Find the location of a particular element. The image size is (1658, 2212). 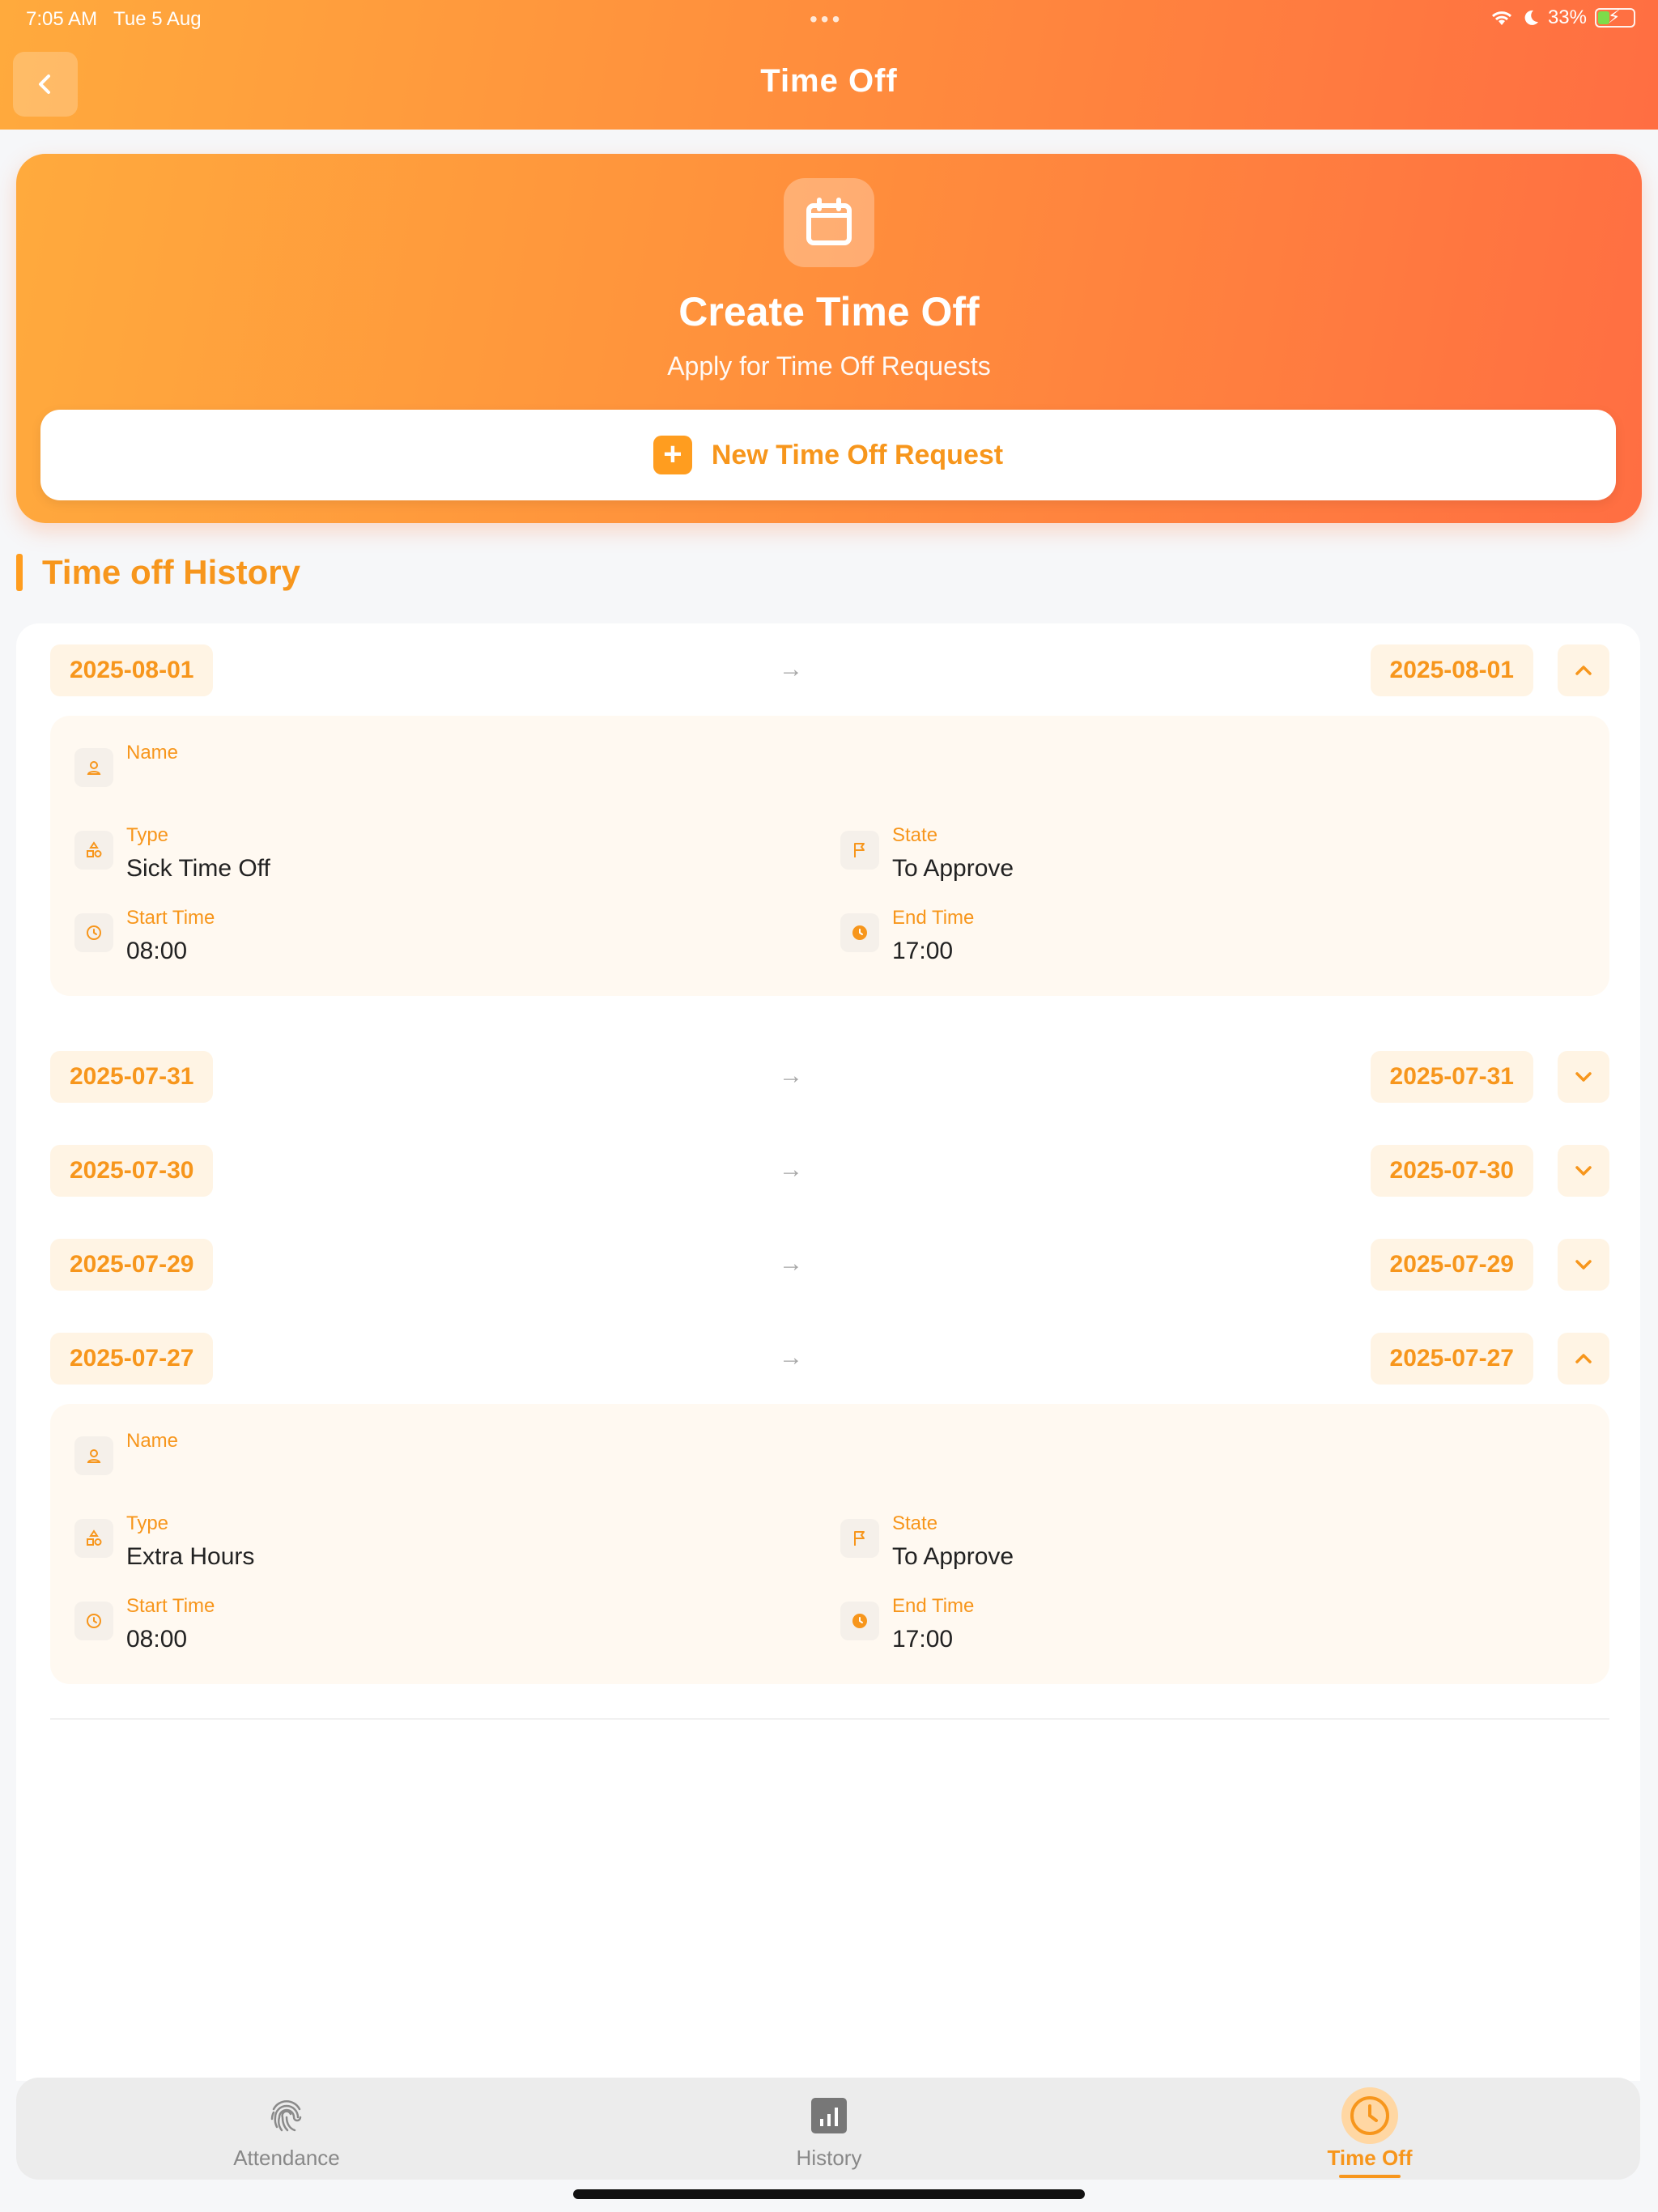

app-header: 7:05 AM Tue 5 Aug ••• 33% ⚡ Time Off is located at coordinates (829, 65).